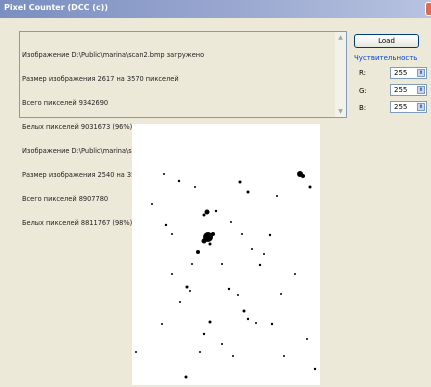 Image resolution: width=431 pixels, height=387 pixels. Describe the element at coordinates (363, 108) in the screenshot. I see `b-label: B:` at that location.